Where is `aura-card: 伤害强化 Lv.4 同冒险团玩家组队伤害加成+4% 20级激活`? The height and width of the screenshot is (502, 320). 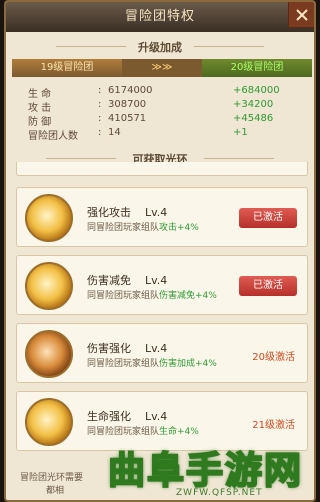 aura-card: 伤害强化 Lv.4 同冒险团玩家组队伤害加成+4% 20级激活 is located at coordinates (162, 353).